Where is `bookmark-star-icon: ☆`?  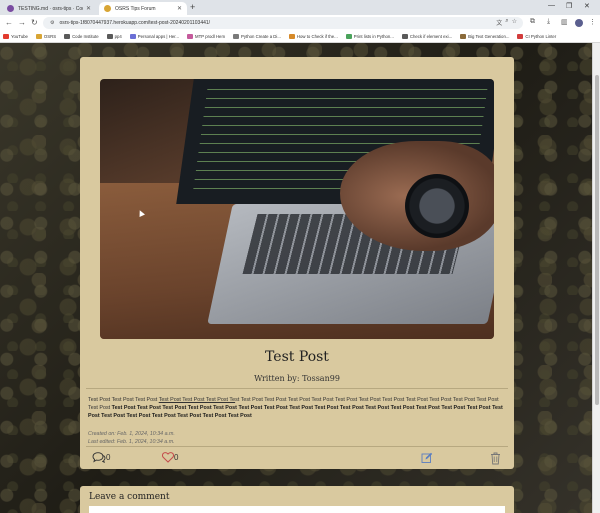 bookmark-star-icon: ☆ is located at coordinates (514, 22).